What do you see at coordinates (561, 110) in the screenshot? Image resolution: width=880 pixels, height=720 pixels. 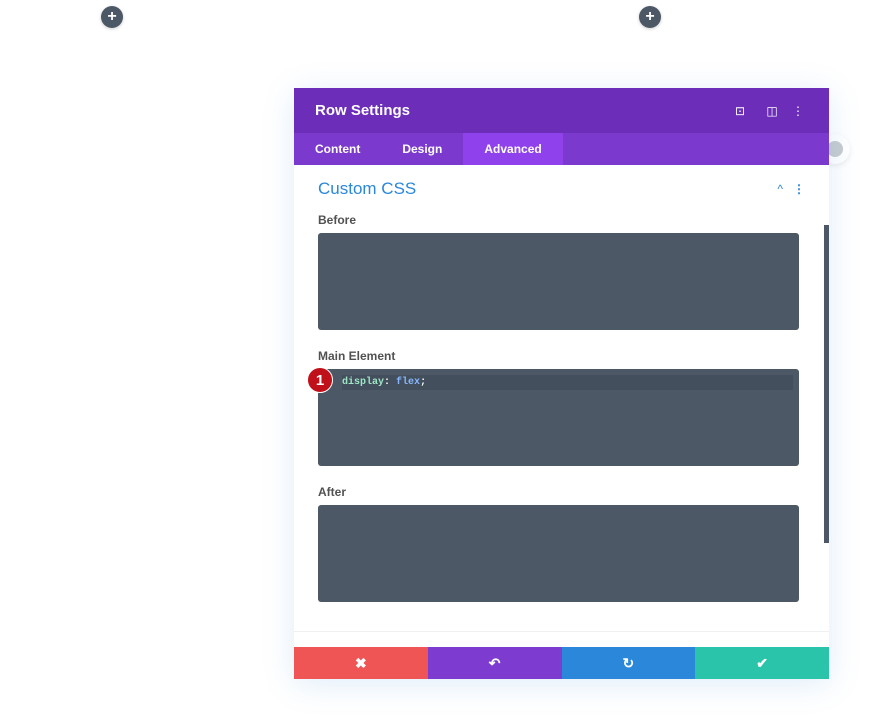 I see `modal-header: Row Settings ⊡ ◫ ⋮` at bounding box center [561, 110].